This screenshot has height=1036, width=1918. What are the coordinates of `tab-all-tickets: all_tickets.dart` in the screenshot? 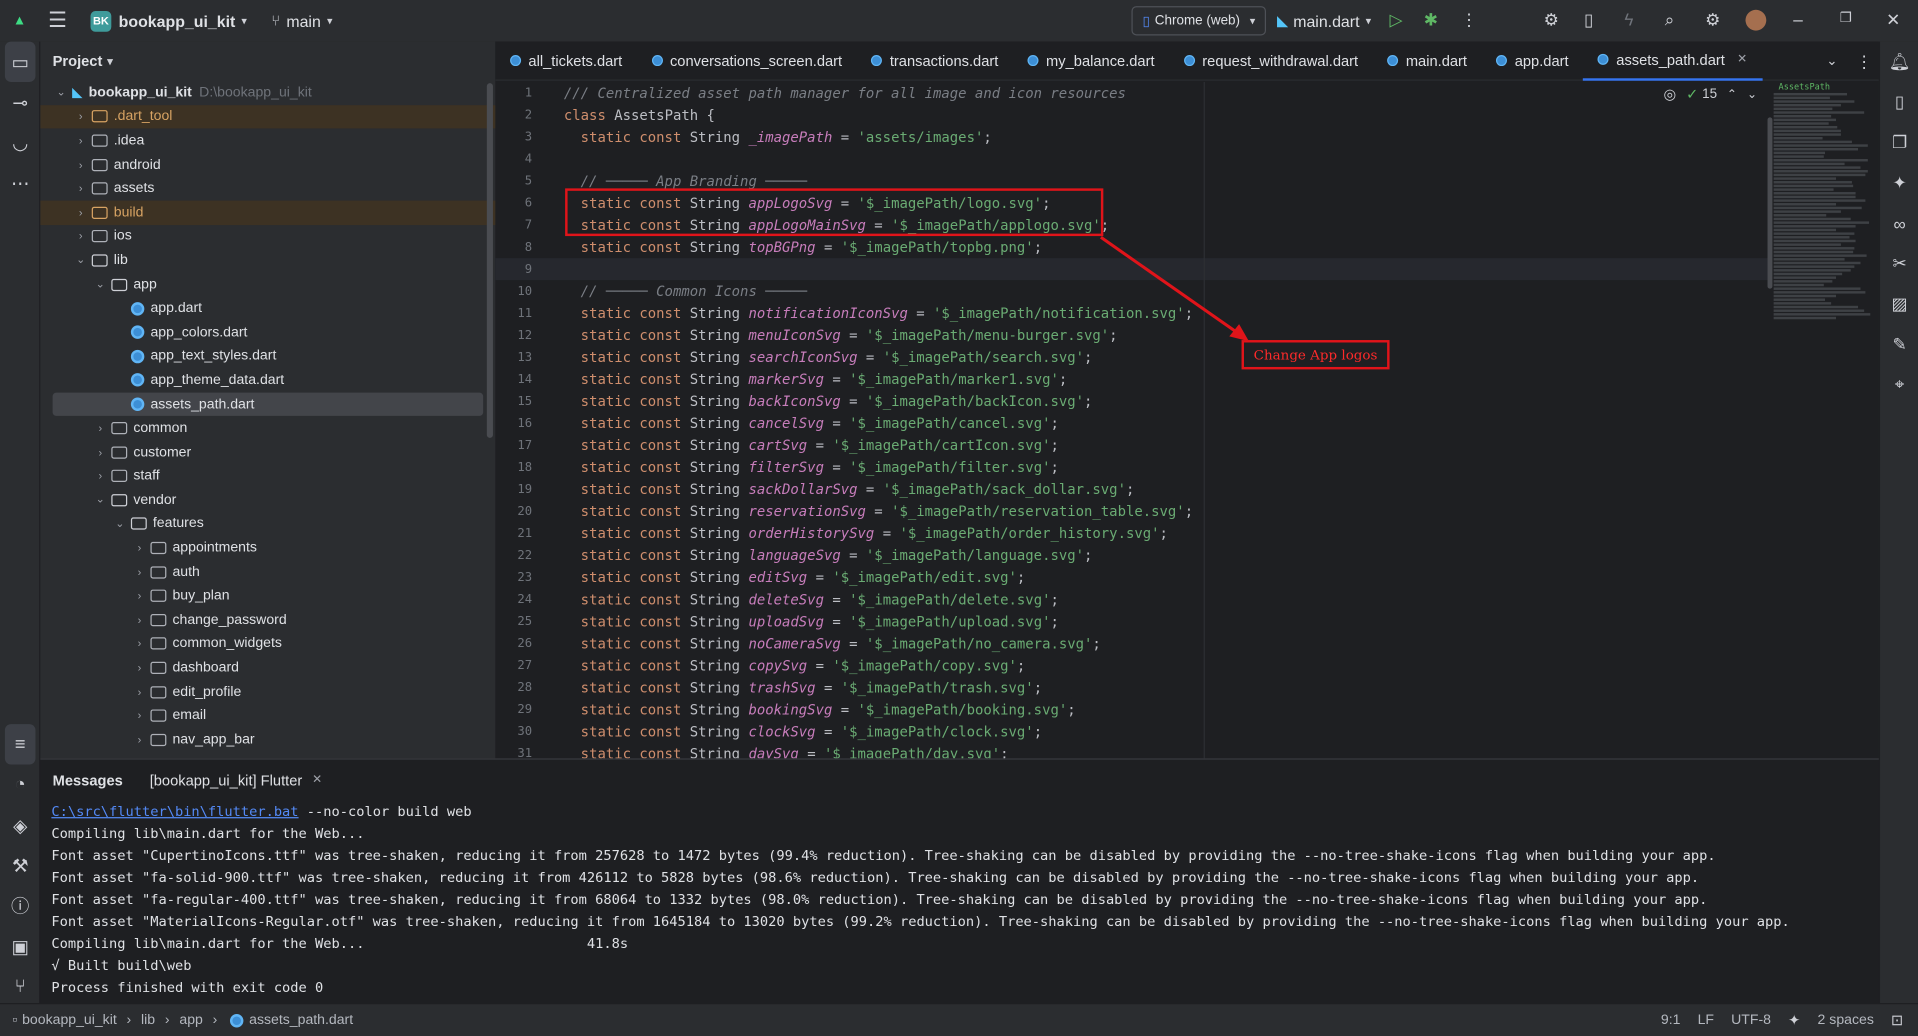 It's located at (566, 60).